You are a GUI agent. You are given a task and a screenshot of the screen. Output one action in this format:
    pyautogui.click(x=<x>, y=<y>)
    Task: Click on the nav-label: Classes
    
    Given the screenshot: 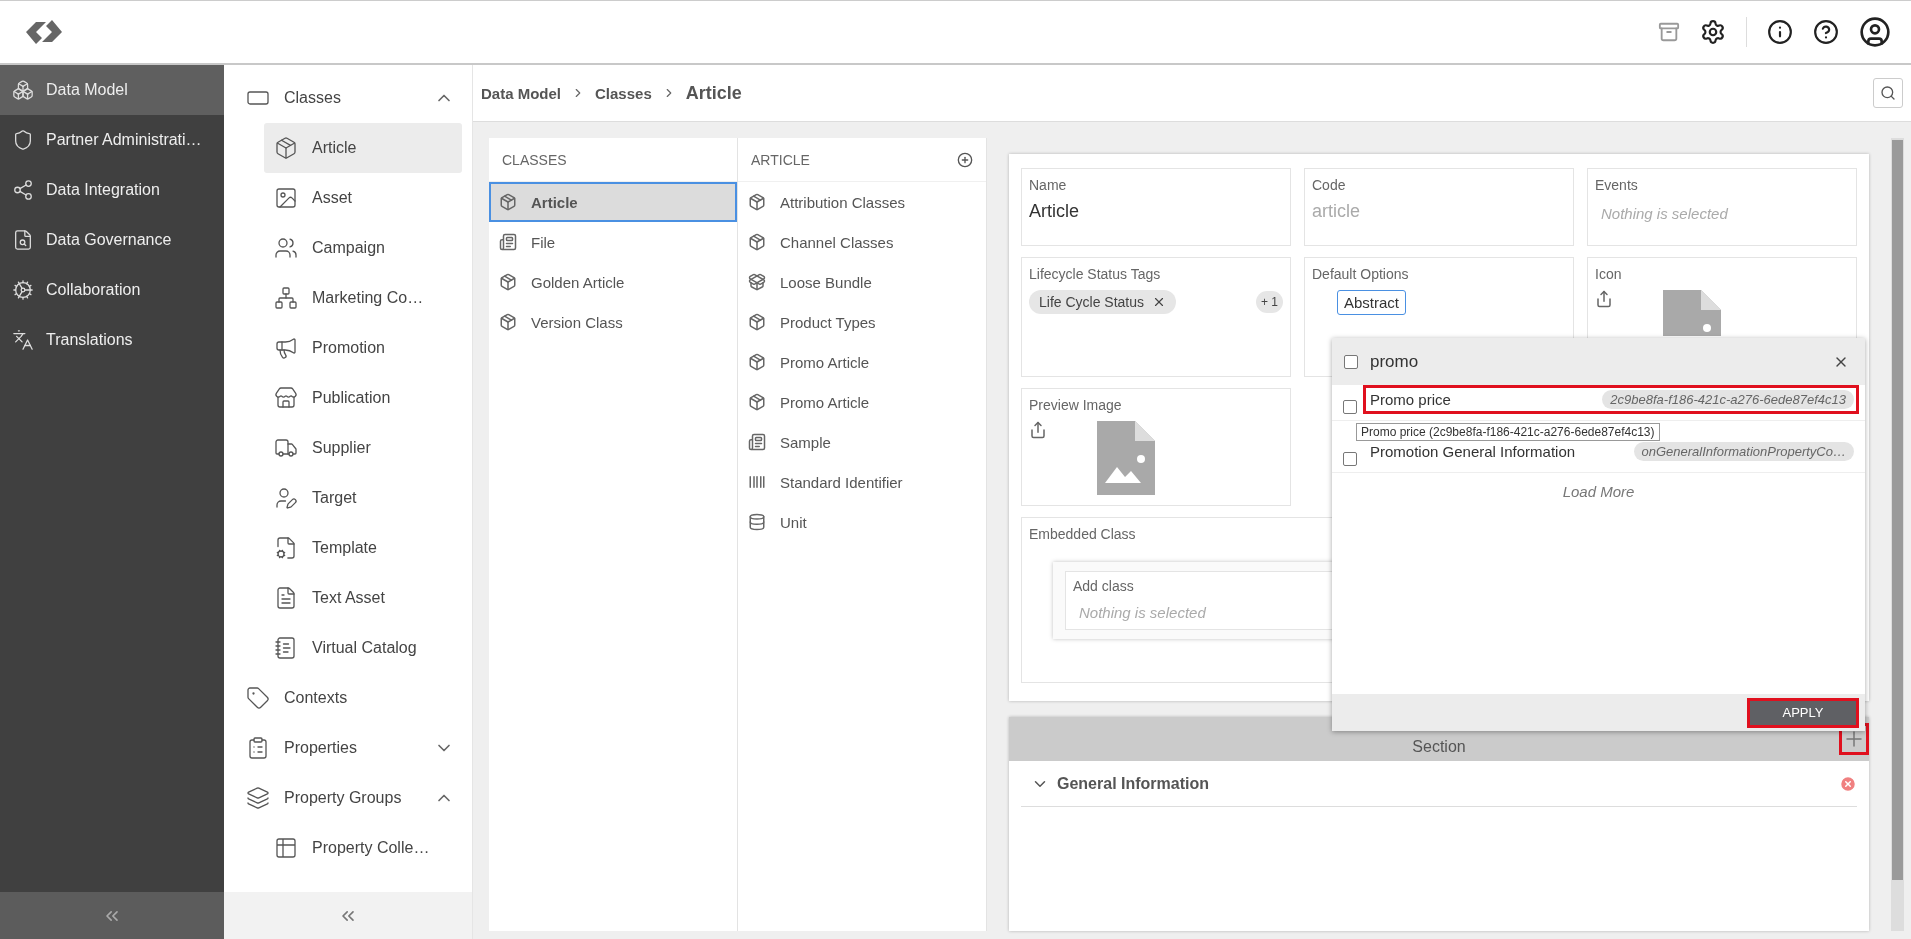 What is the action you would take?
    pyautogui.click(x=312, y=98)
    